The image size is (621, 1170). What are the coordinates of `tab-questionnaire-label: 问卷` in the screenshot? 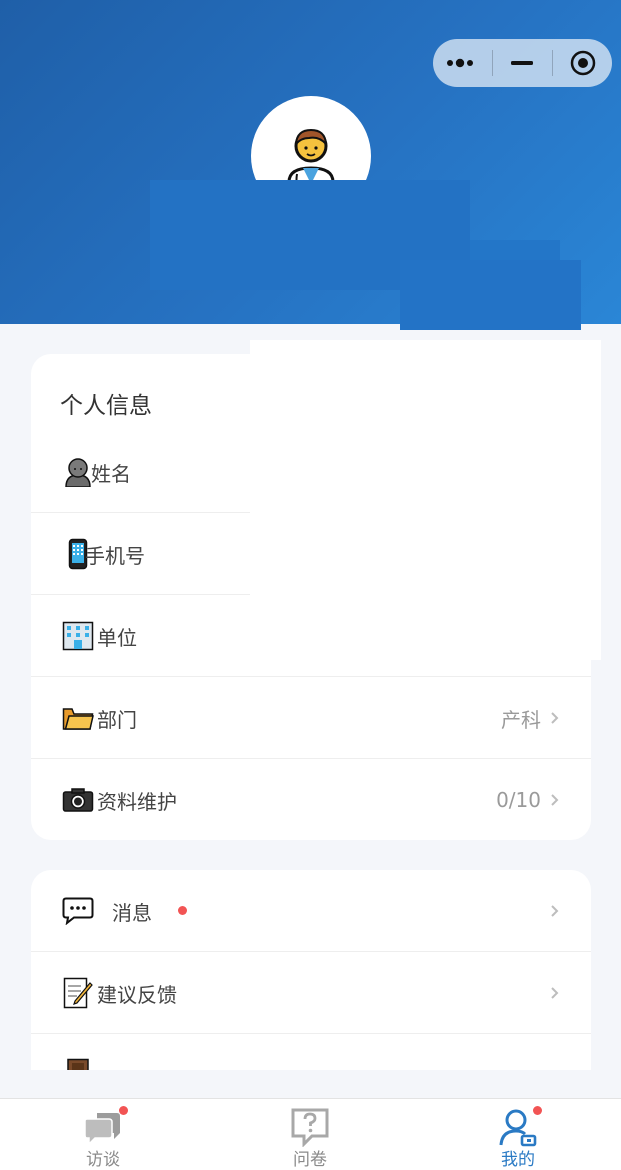 It's located at (310, 1160).